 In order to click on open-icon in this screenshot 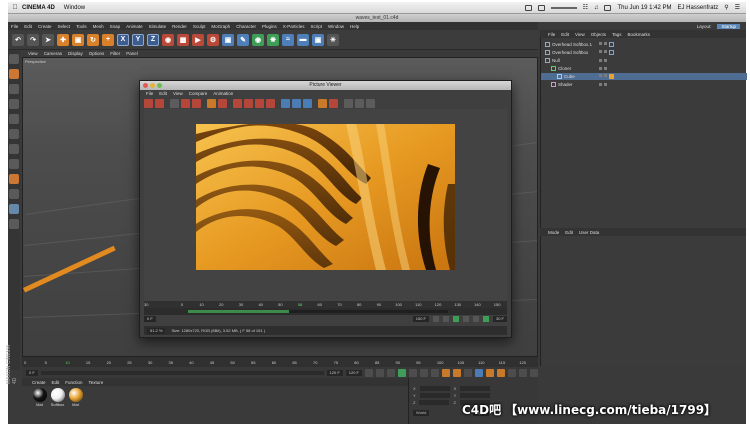, I will do `click(148, 103)`.